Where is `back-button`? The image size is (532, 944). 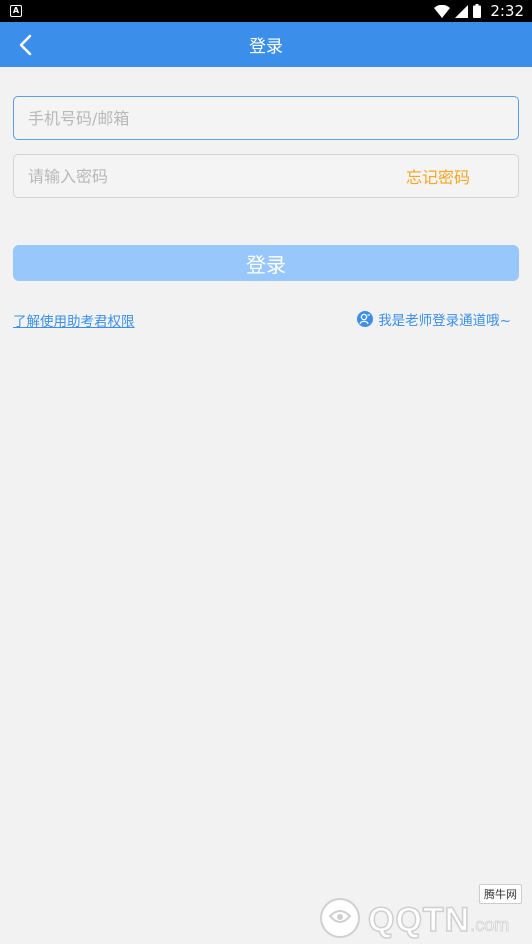 back-button is located at coordinates (25, 44).